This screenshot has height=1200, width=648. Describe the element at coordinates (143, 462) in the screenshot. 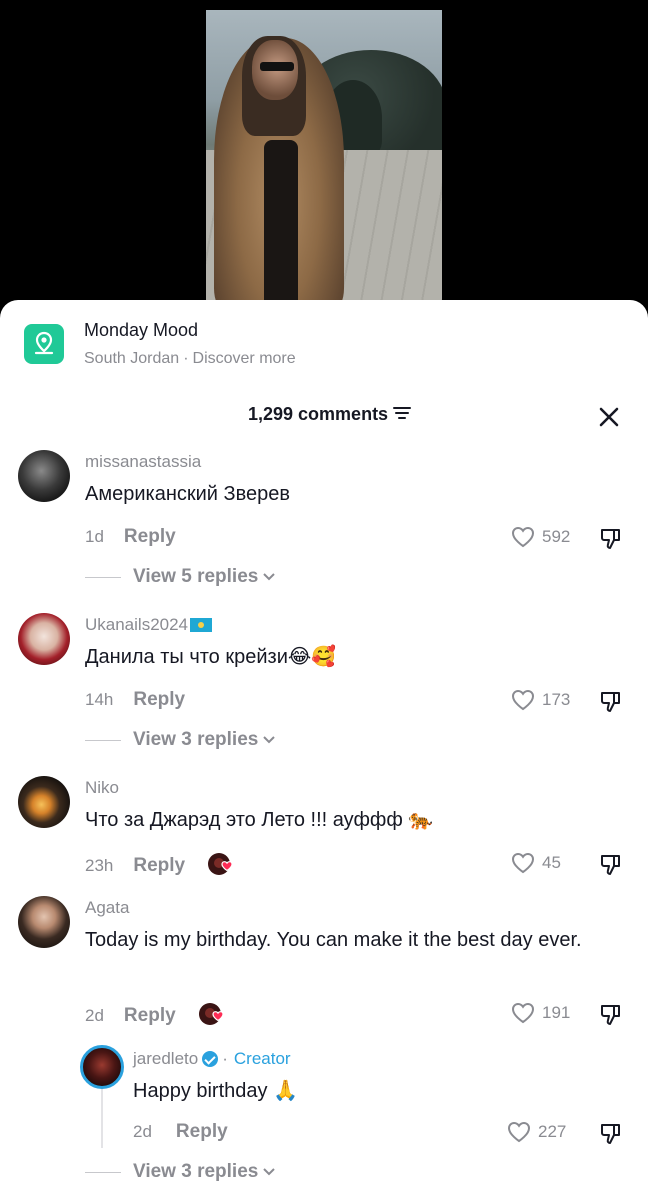

I see `comment-username: missanastassia` at that location.